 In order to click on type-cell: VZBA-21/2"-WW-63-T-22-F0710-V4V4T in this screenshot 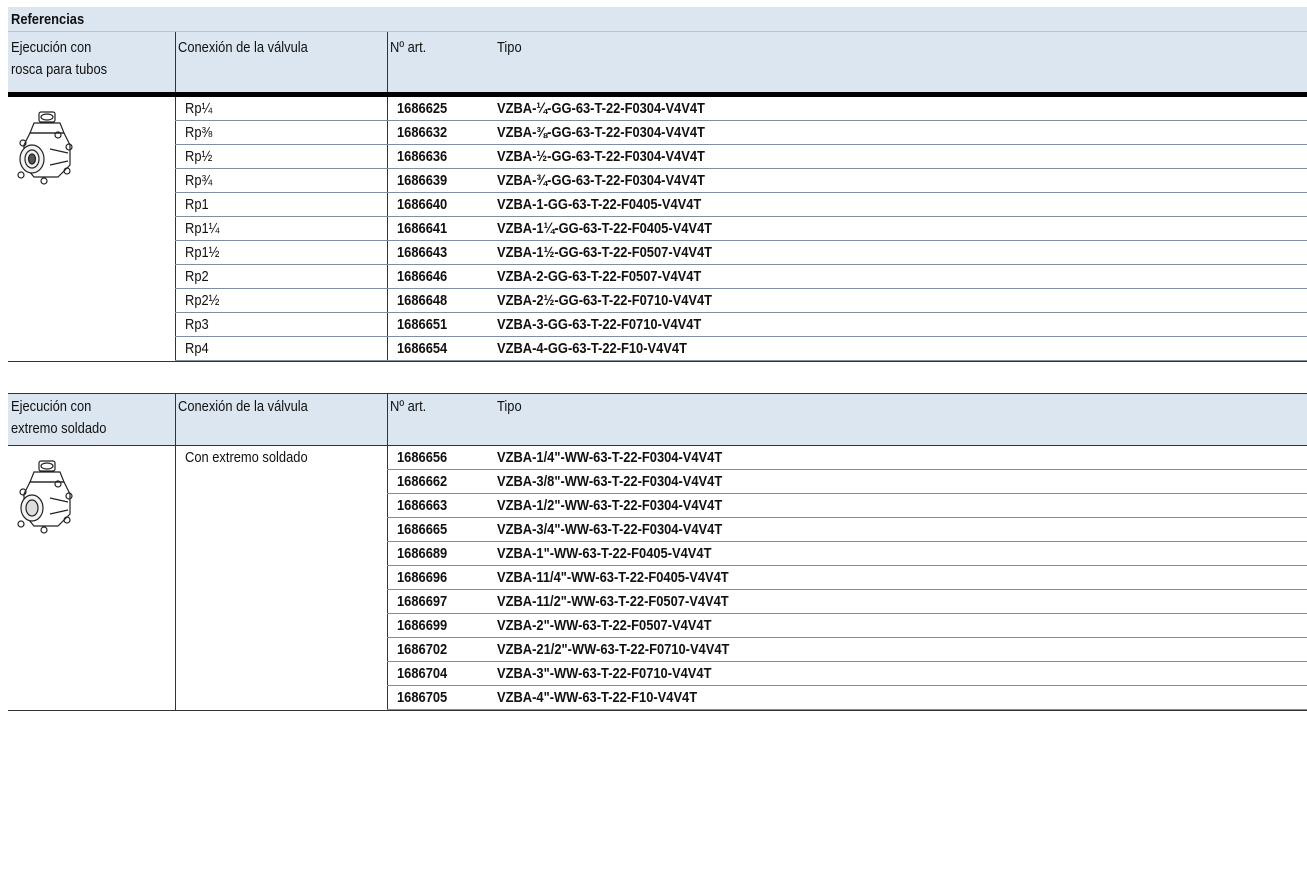, I will do `click(613, 649)`.